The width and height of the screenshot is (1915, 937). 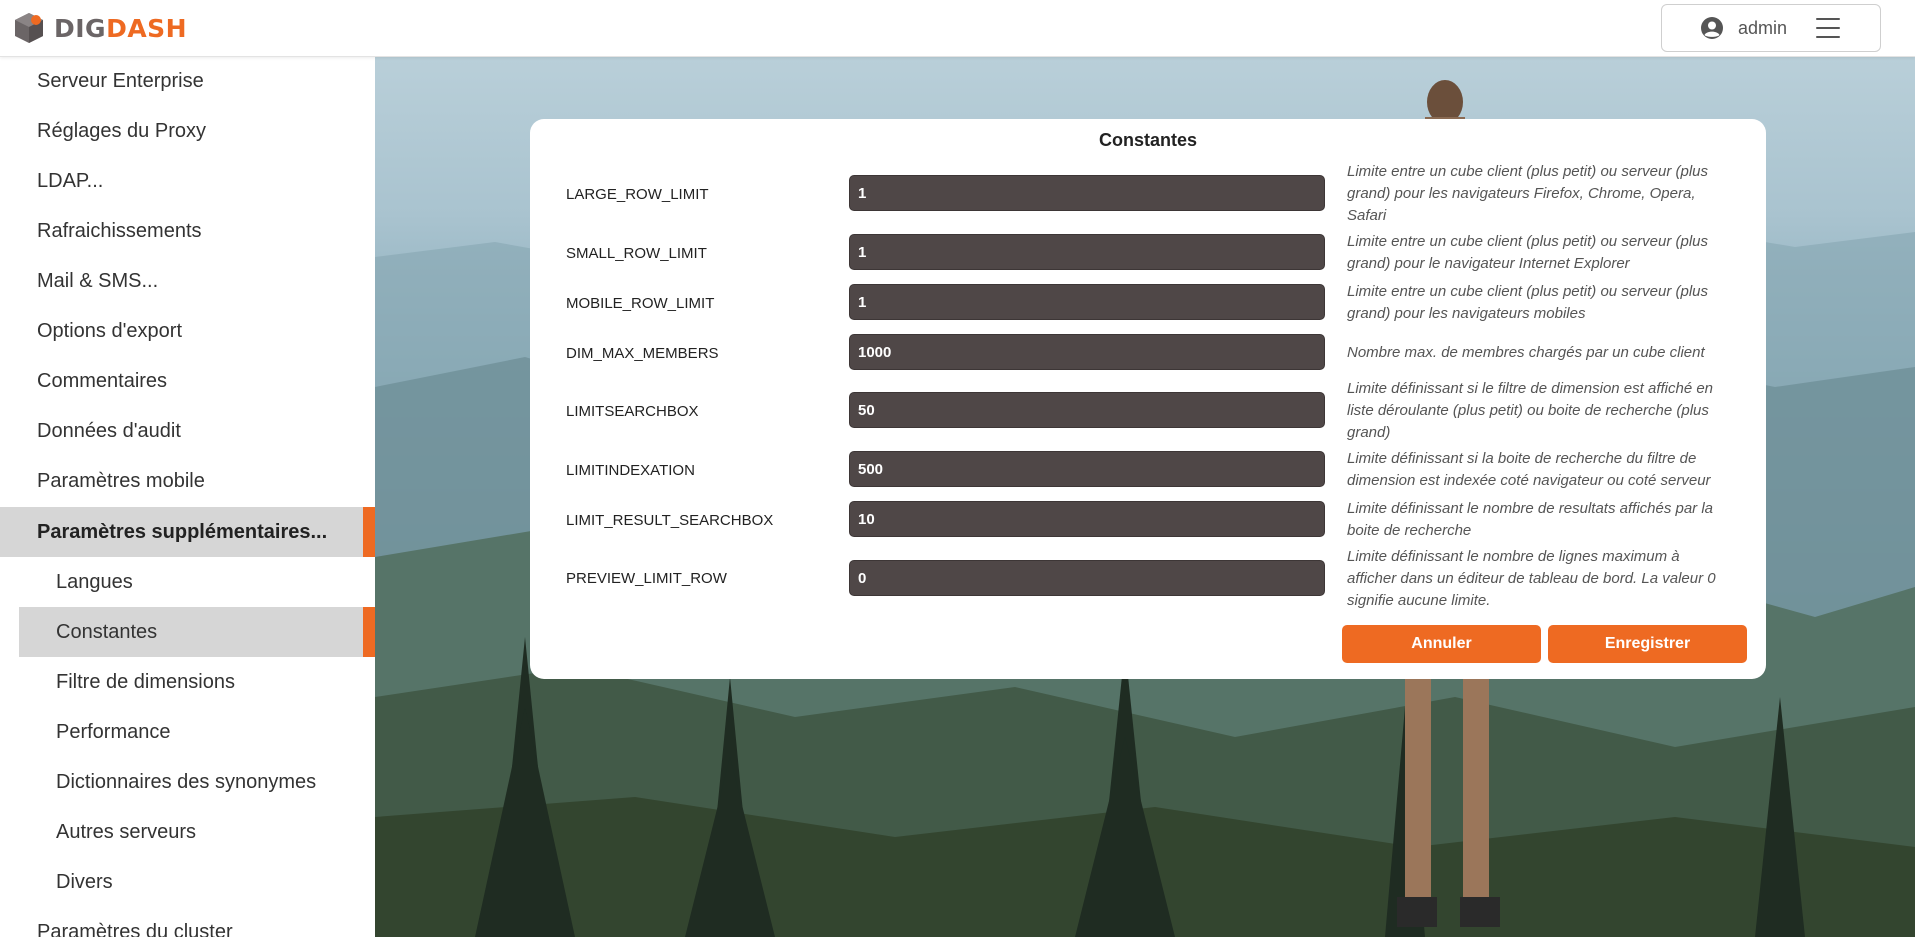 I want to click on sidebar-item-dictionnaires-synonymes: Dictionnaires des synonymes, so click(x=187, y=782).